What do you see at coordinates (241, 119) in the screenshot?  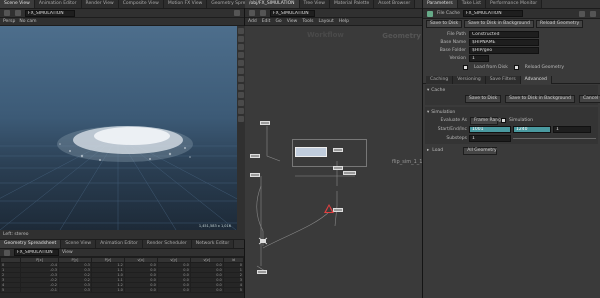 I see `ghost-icon` at bounding box center [241, 119].